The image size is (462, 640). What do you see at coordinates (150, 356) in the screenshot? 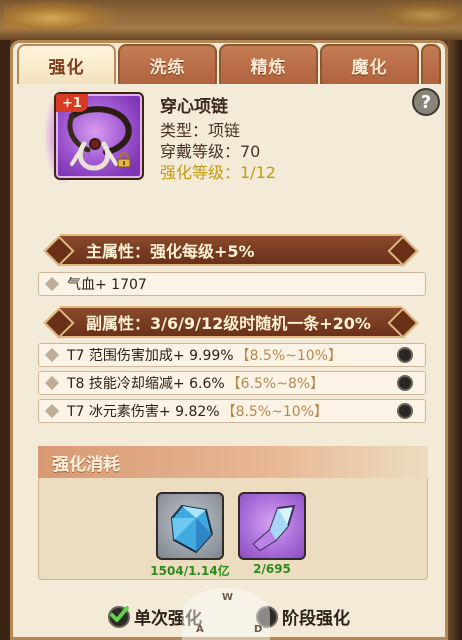
I see `sub-stat-text: T7 范围伤害加成+ 9.99%` at bounding box center [150, 356].